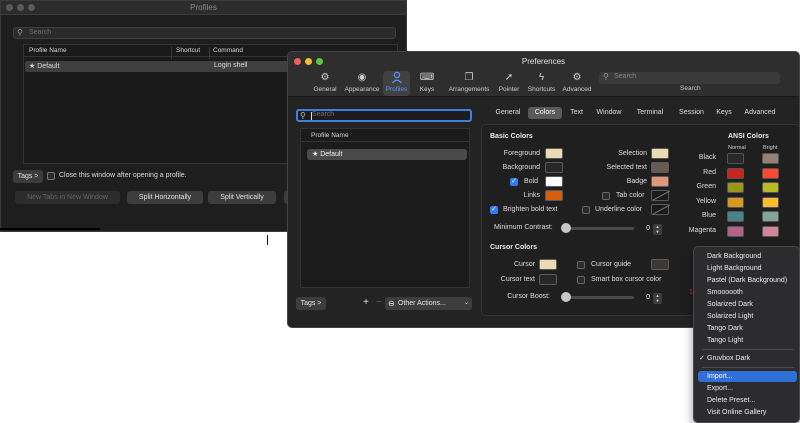 Image resolution: width=800 pixels, height=423 pixels. Describe the element at coordinates (597, 228) in the screenshot. I see `minimum-contrast-slider` at that location.